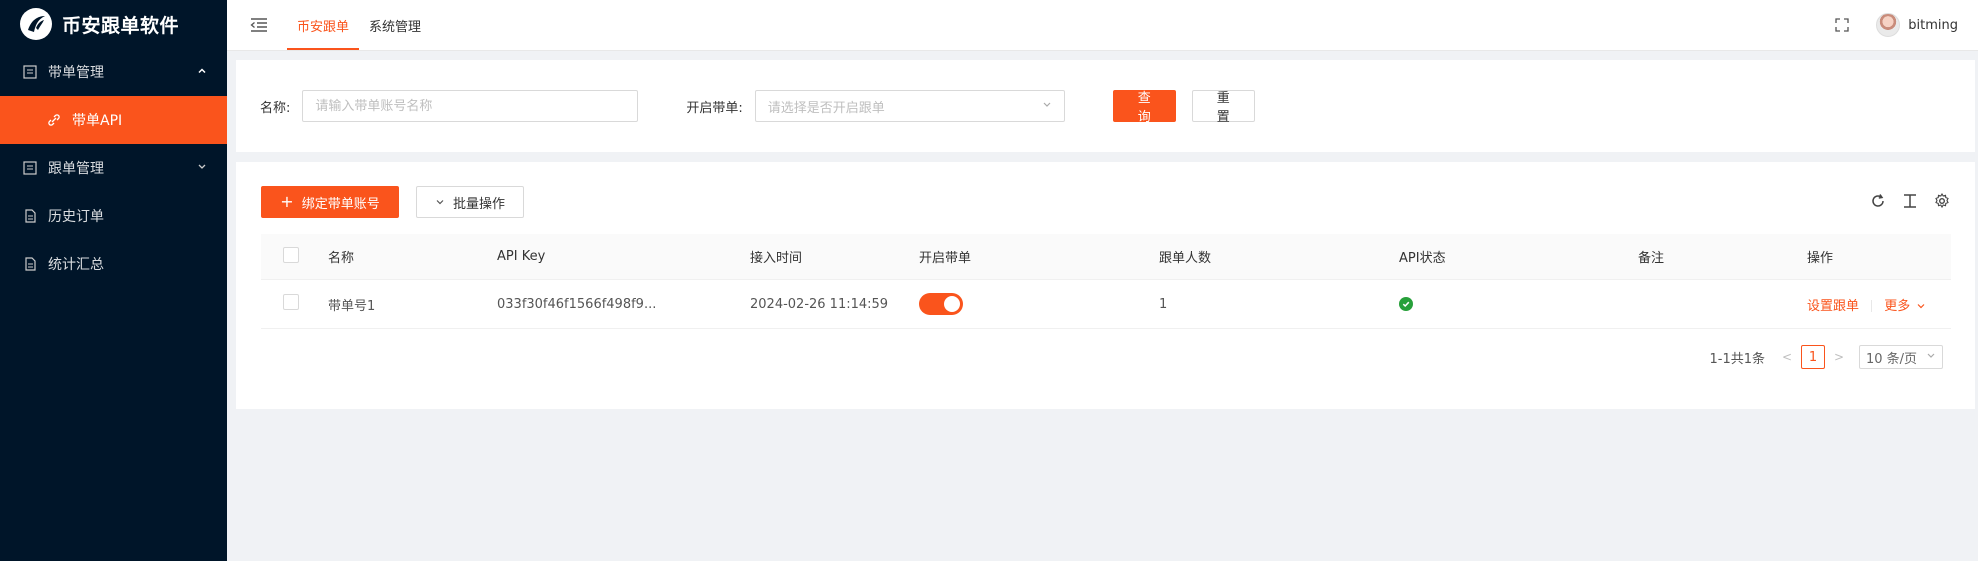 Image resolution: width=1978 pixels, height=561 pixels. Describe the element at coordinates (259, 25) in the screenshot. I see `menu-fold-icon` at that location.